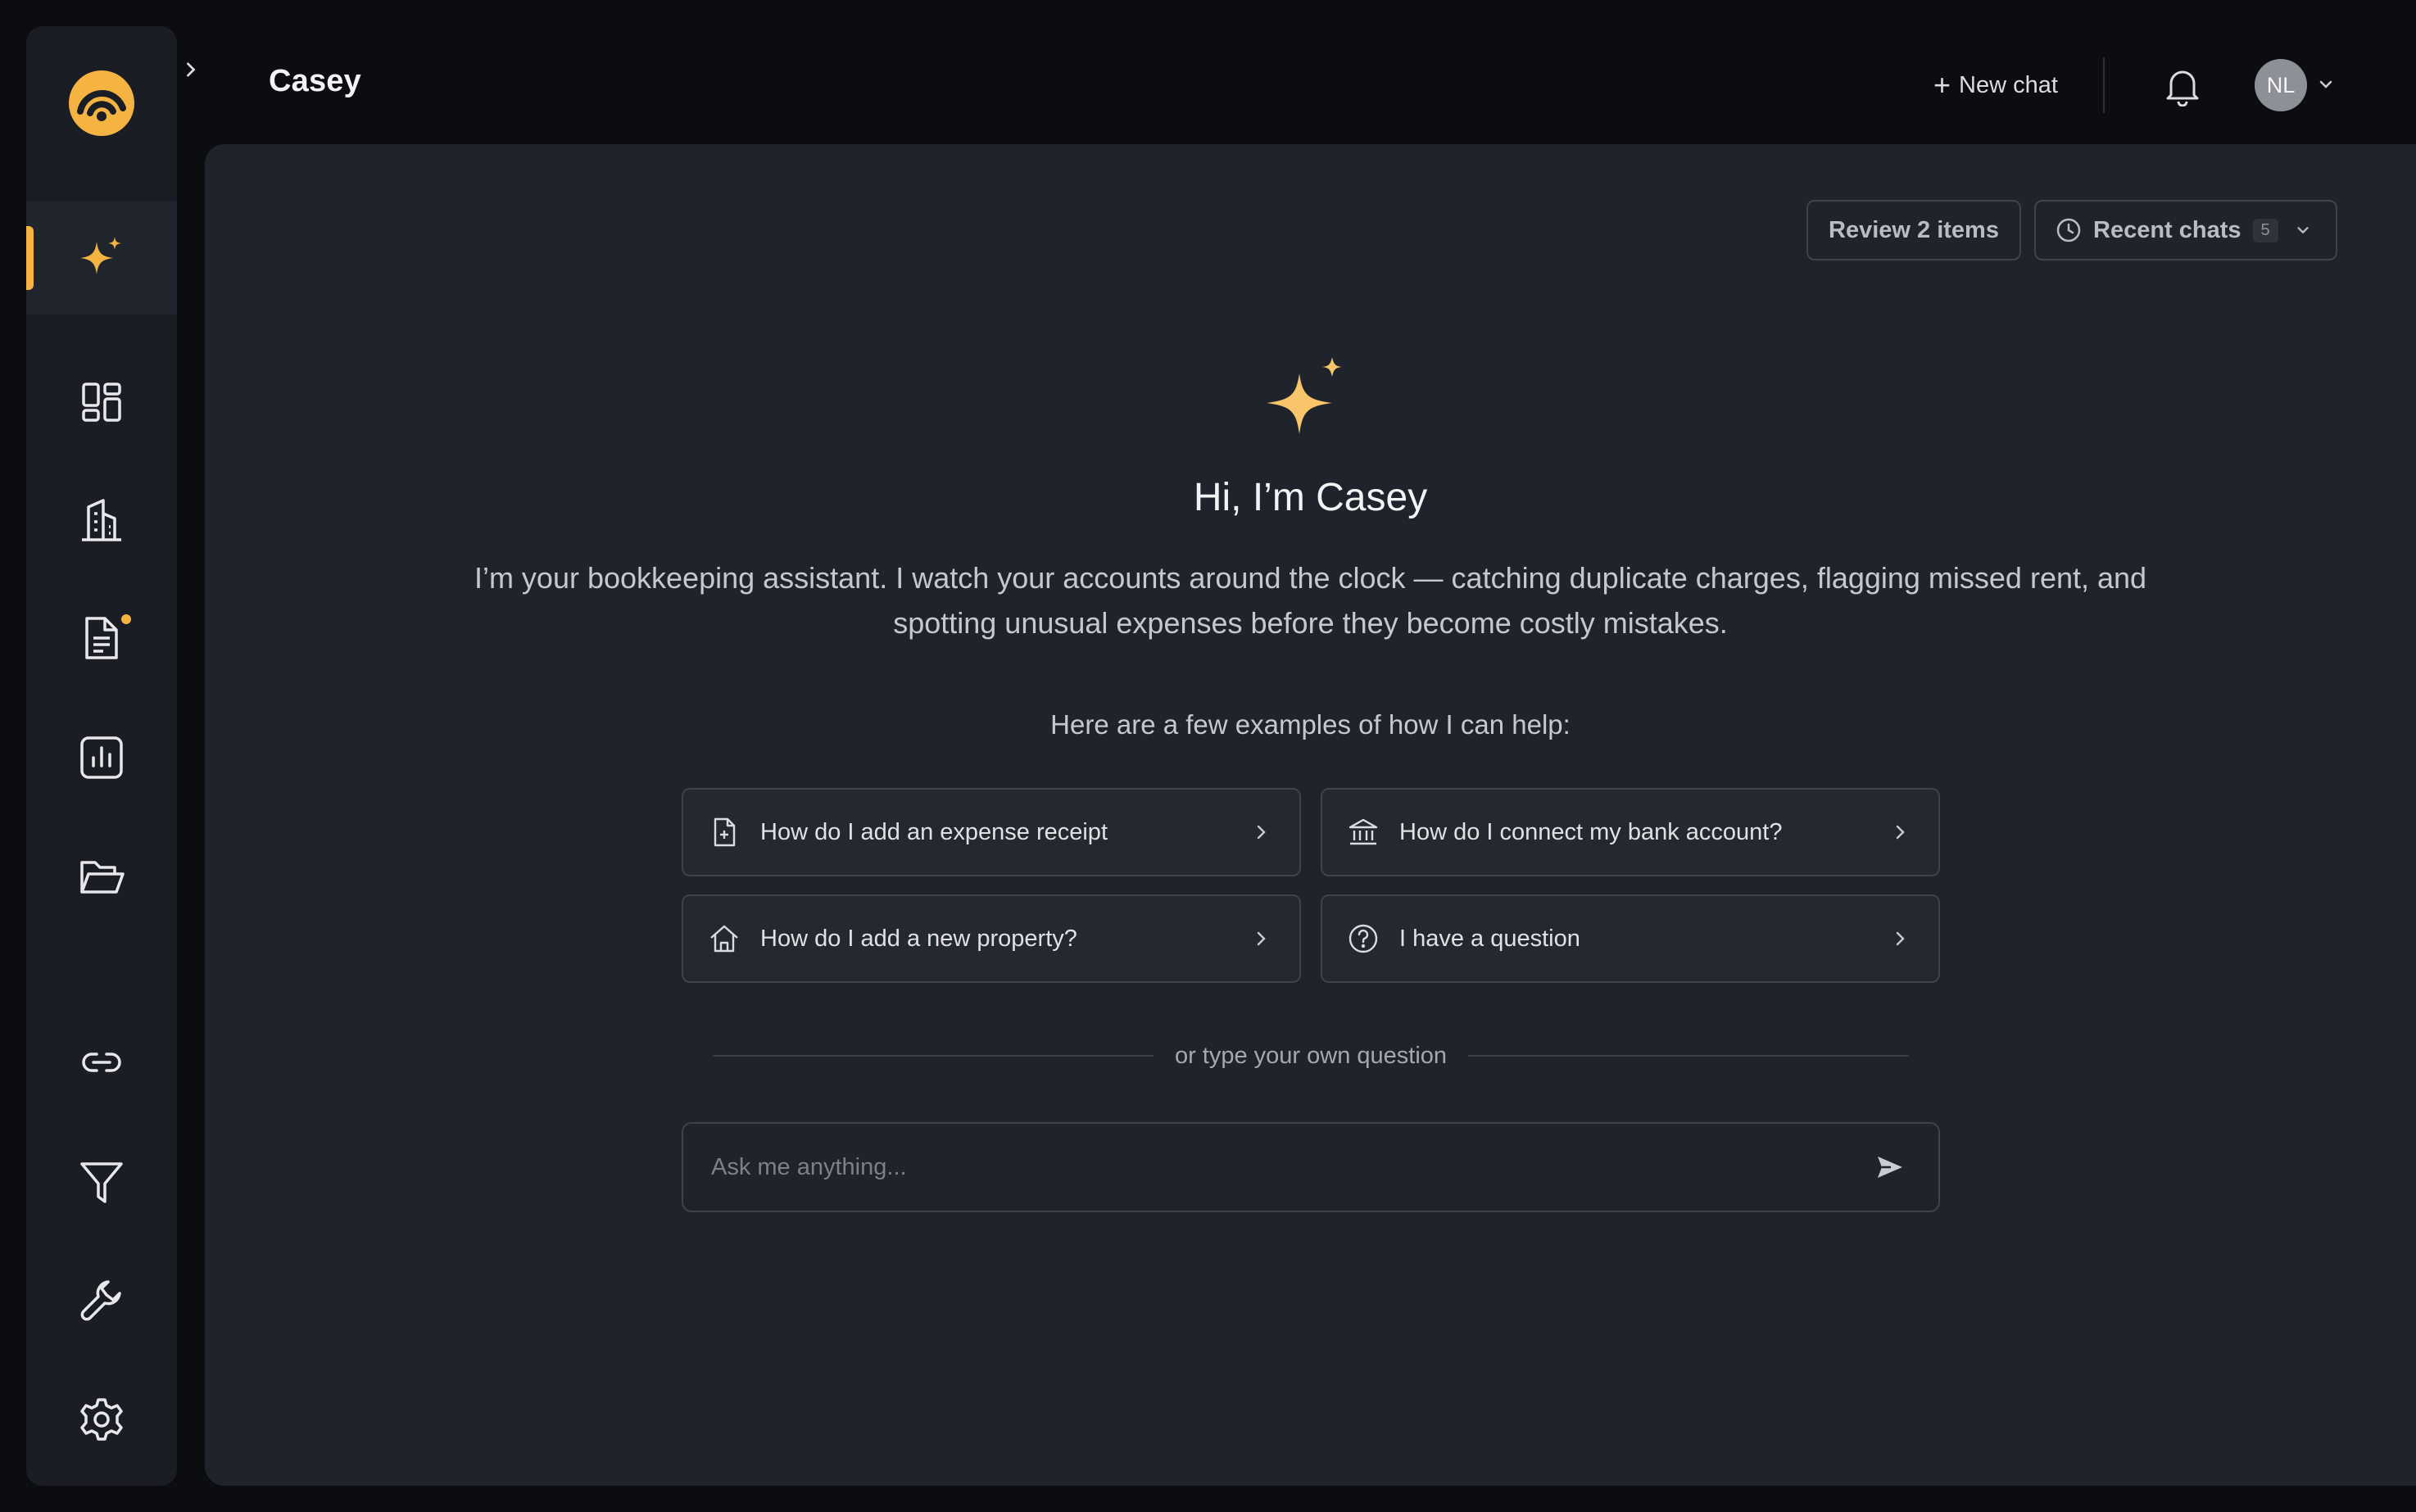  I want to click on wrench-icon, so click(100, 1300).